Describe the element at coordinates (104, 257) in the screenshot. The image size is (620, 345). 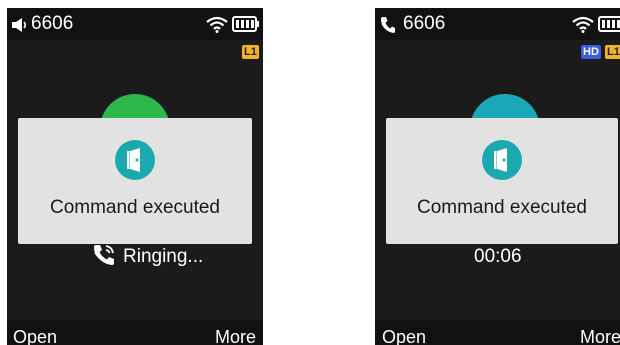
I see `ringing-phone-icon` at that location.